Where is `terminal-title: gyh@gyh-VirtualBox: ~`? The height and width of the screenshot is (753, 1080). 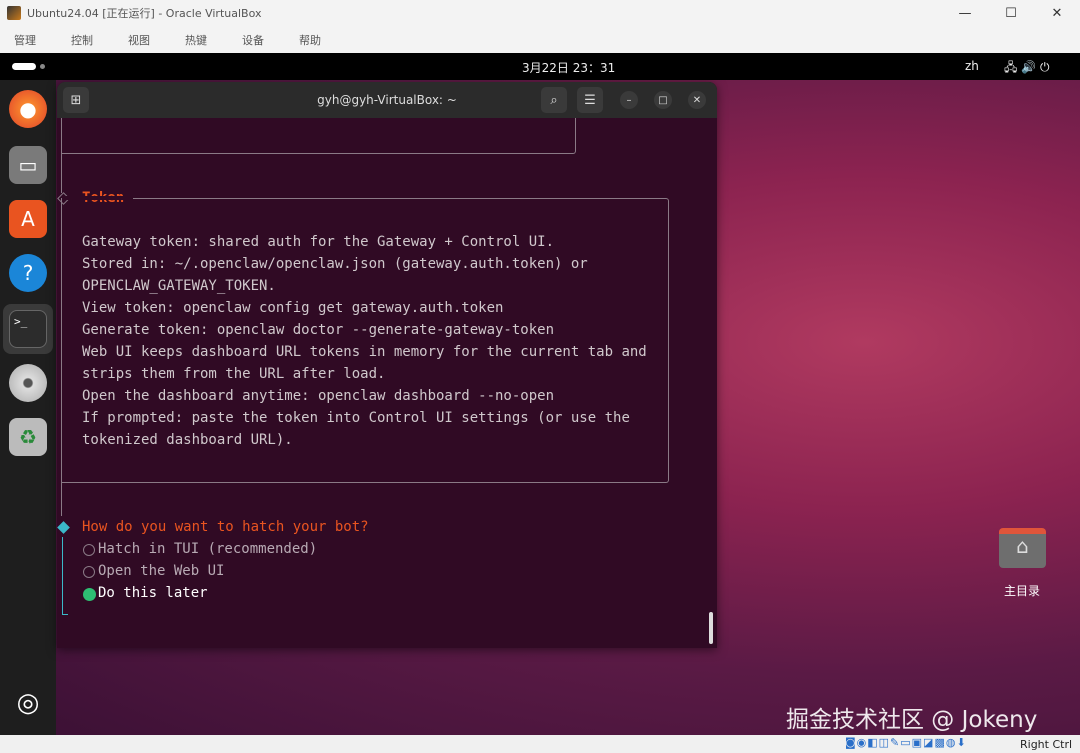 terminal-title: gyh@gyh-VirtualBox: ~ is located at coordinates (387, 100).